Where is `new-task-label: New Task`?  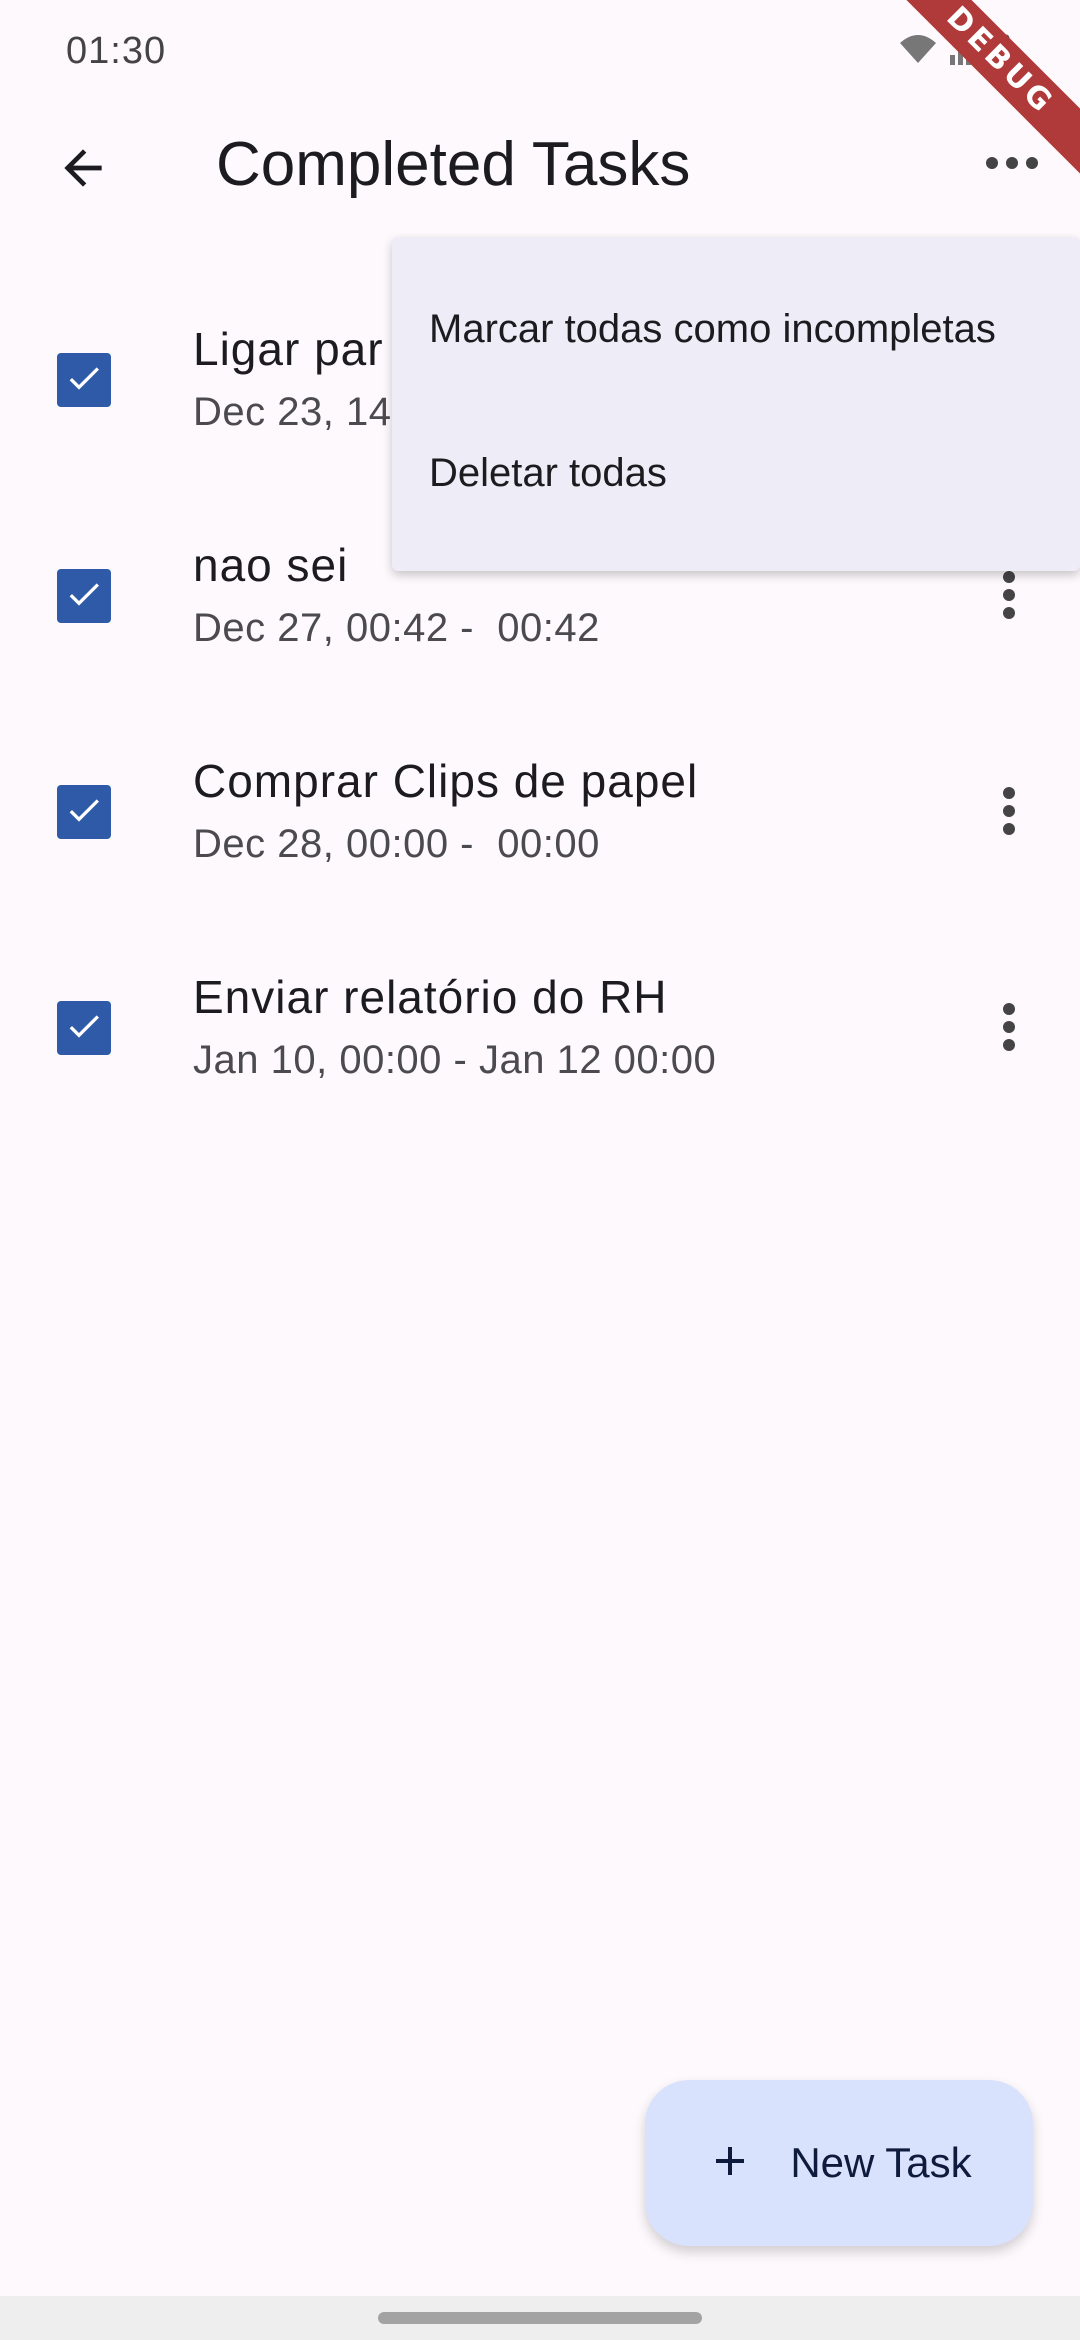
new-task-label: New Task is located at coordinates (881, 2162).